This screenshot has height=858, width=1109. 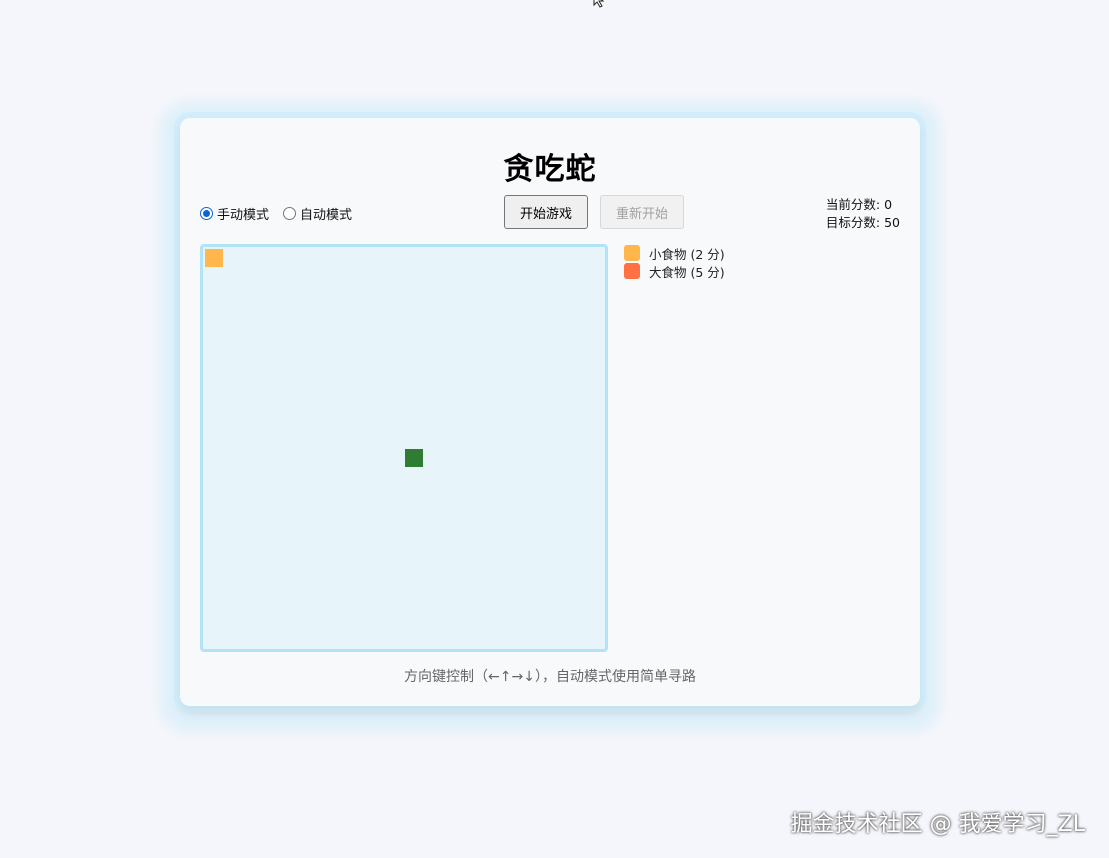 What do you see at coordinates (632, 271) in the screenshot?
I see `big-food-swatch` at bounding box center [632, 271].